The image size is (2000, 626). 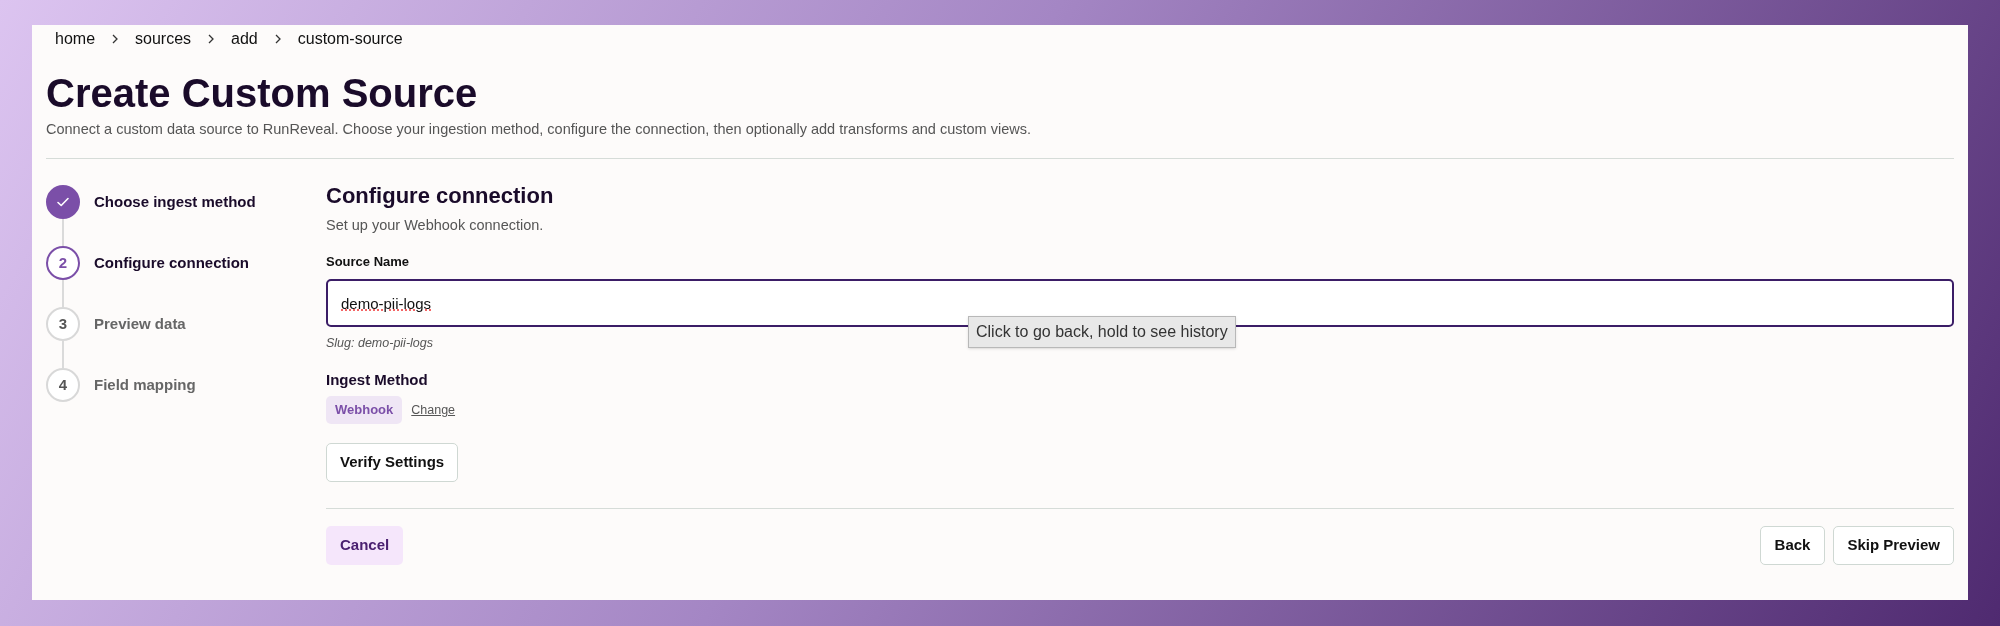 What do you see at coordinates (350, 38) in the screenshot?
I see `breadcrumb-link: custom-source` at bounding box center [350, 38].